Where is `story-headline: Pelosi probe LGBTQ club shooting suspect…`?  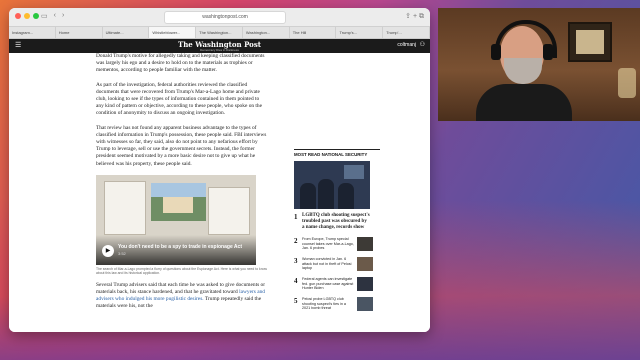 story-headline: Pelosi probe LGBTQ club shooting suspect… is located at coordinates (328, 304).